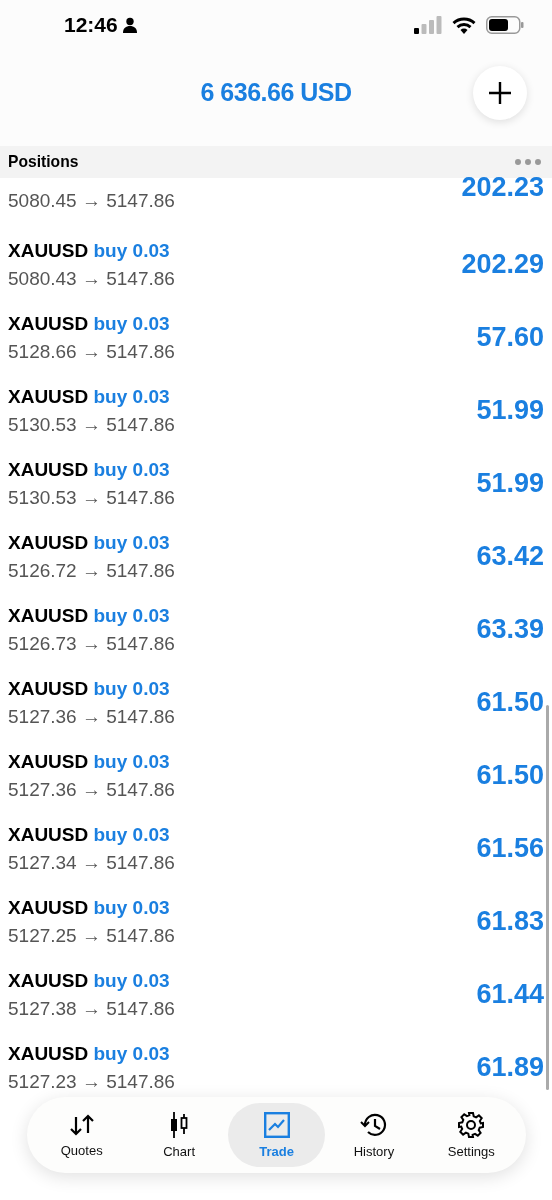 This screenshot has height=1200, width=552. What do you see at coordinates (510, 994) in the screenshot?
I see `profit-value: 61.44` at bounding box center [510, 994].